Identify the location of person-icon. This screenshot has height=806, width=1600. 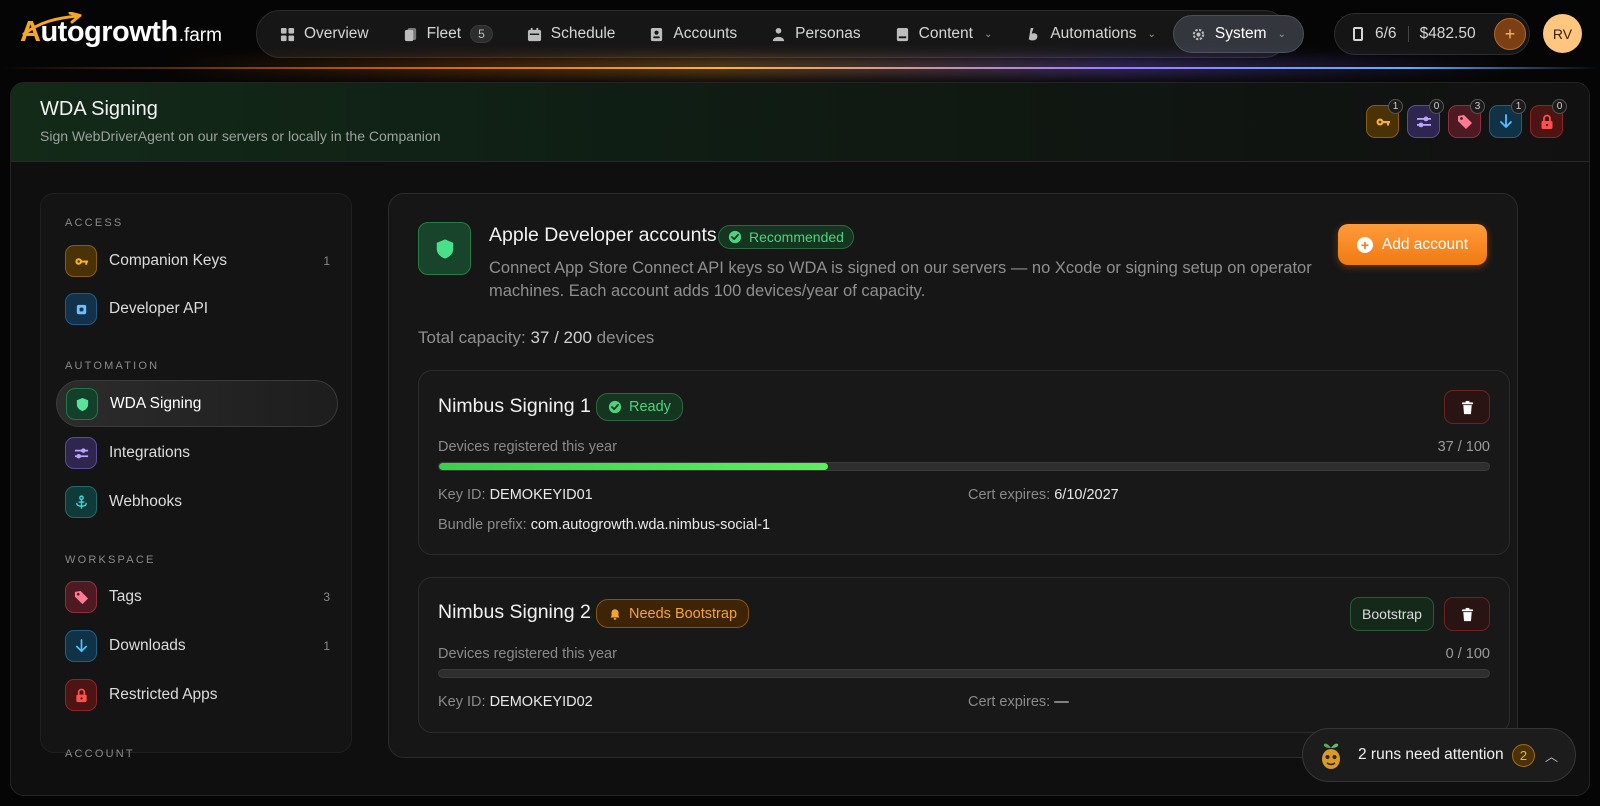
(778, 34).